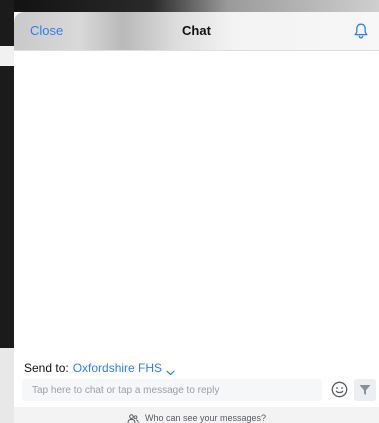 This screenshot has width=379, height=423. What do you see at coordinates (172, 390) in the screenshot?
I see `chat-input` at bounding box center [172, 390].